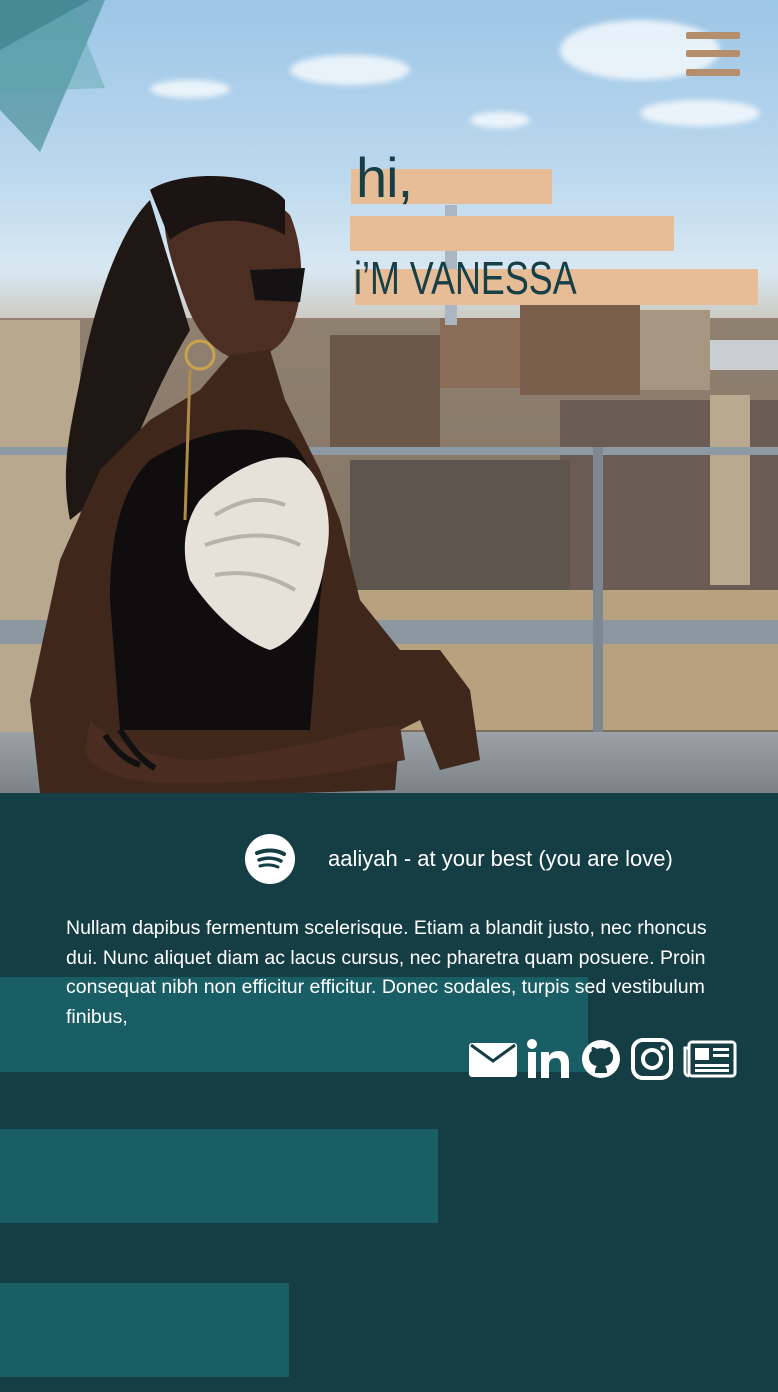 The height and width of the screenshot is (1392, 778). I want to click on decorative-shard, so click(52, 76).